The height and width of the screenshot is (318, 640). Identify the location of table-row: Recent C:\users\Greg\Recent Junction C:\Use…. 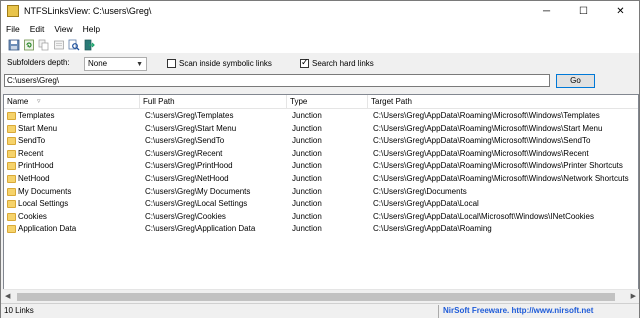
(321, 154).